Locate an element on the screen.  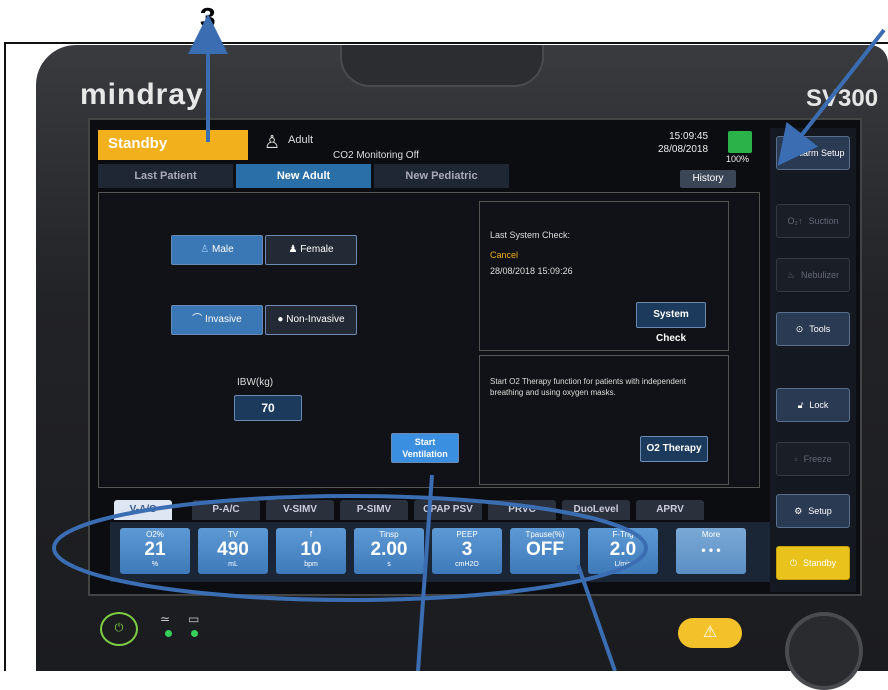
arrow-to-alarm-setup is located at coordinates (831, 97).